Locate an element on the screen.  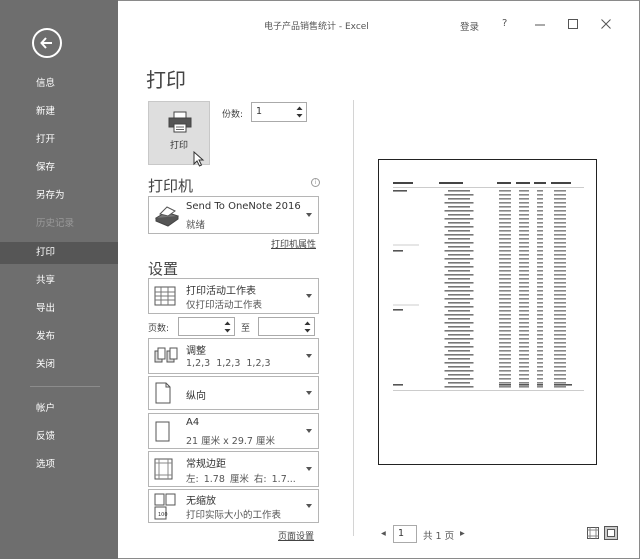
paper-size-sub: 21 厘米 x 29.7 厘米 is located at coordinates (230, 441).